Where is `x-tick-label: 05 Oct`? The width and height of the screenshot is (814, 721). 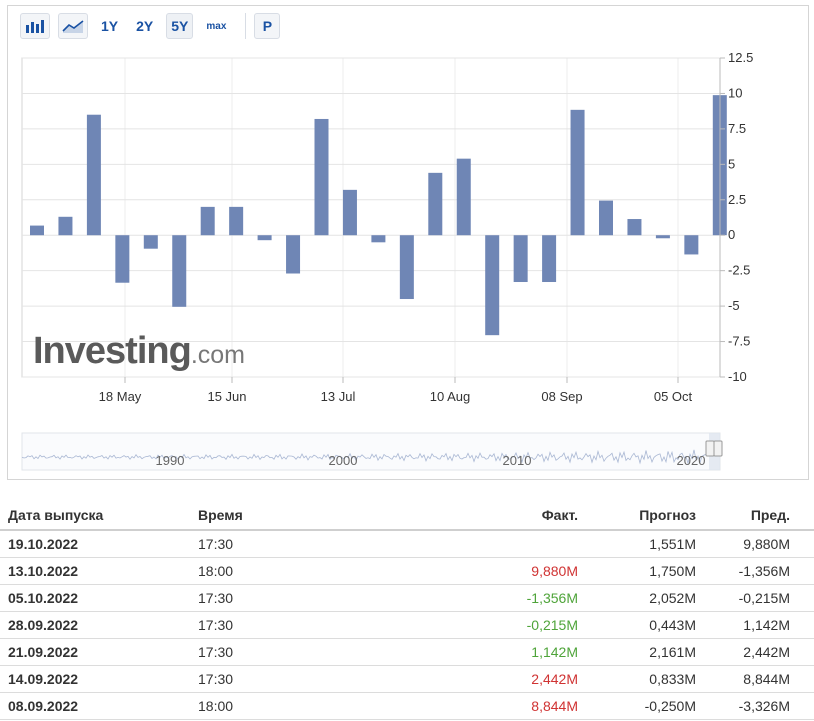 x-tick-label: 05 Oct is located at coordinates (673, 396).